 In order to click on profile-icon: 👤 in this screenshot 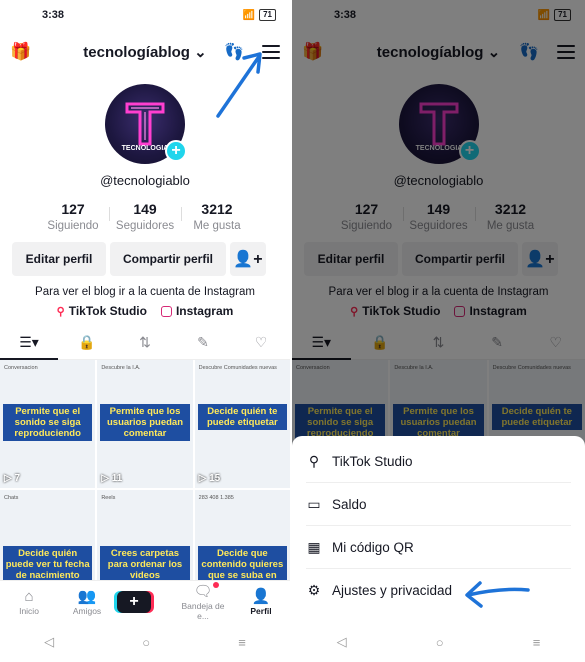, I will do `click(261, 596)`.